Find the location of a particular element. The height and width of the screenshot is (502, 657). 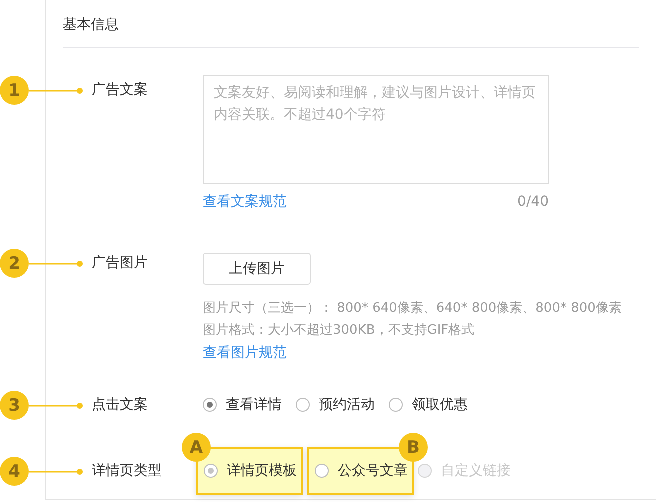

upload-button: 上传图片 is located at coordinates (257, 269).